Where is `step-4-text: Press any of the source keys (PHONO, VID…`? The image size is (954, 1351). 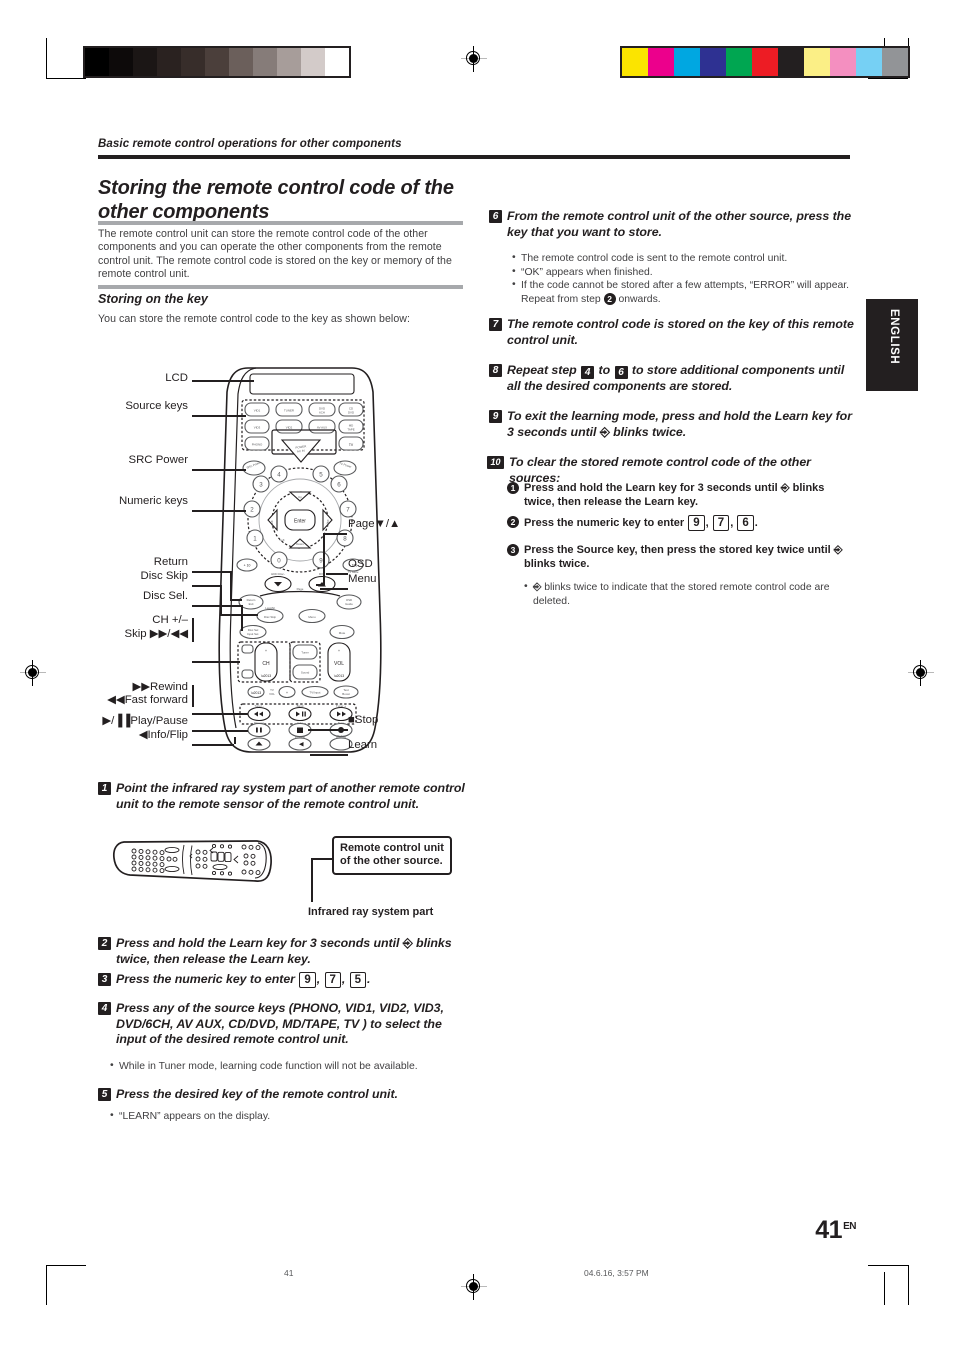 step-4-text: Press any of the source keys (PHONO, VID… is located at coordinates (280, 1023).